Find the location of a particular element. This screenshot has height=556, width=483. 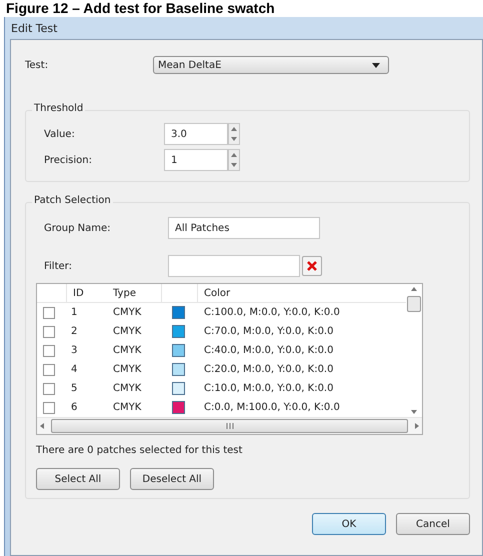

number-field: 1 is located at coordinates (196, 160).